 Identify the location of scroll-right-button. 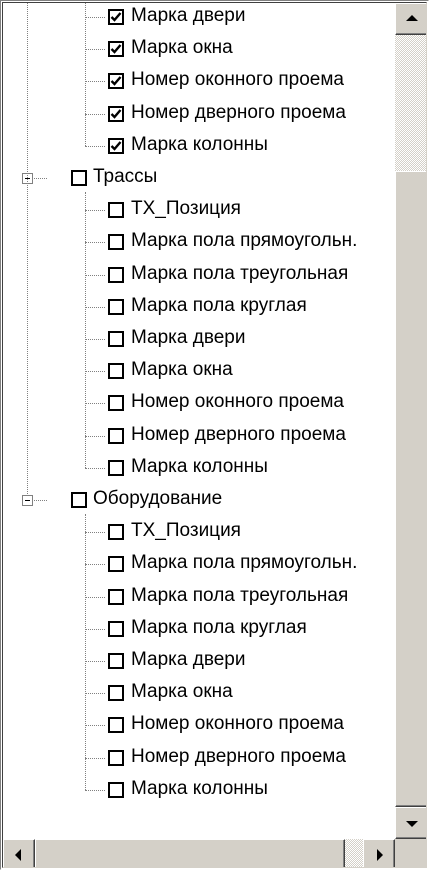
(379, 853).